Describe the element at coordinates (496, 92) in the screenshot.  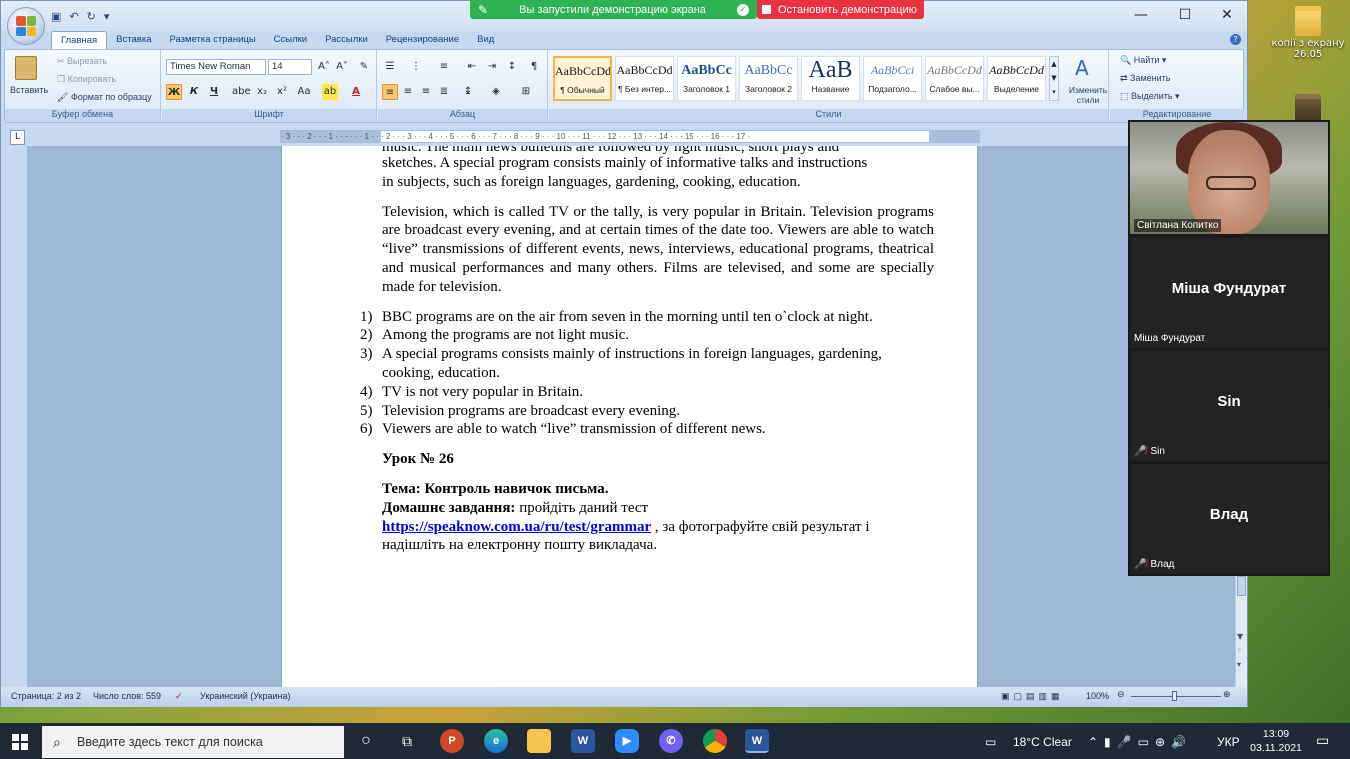
I see `shading-icon: ◈` at that location.